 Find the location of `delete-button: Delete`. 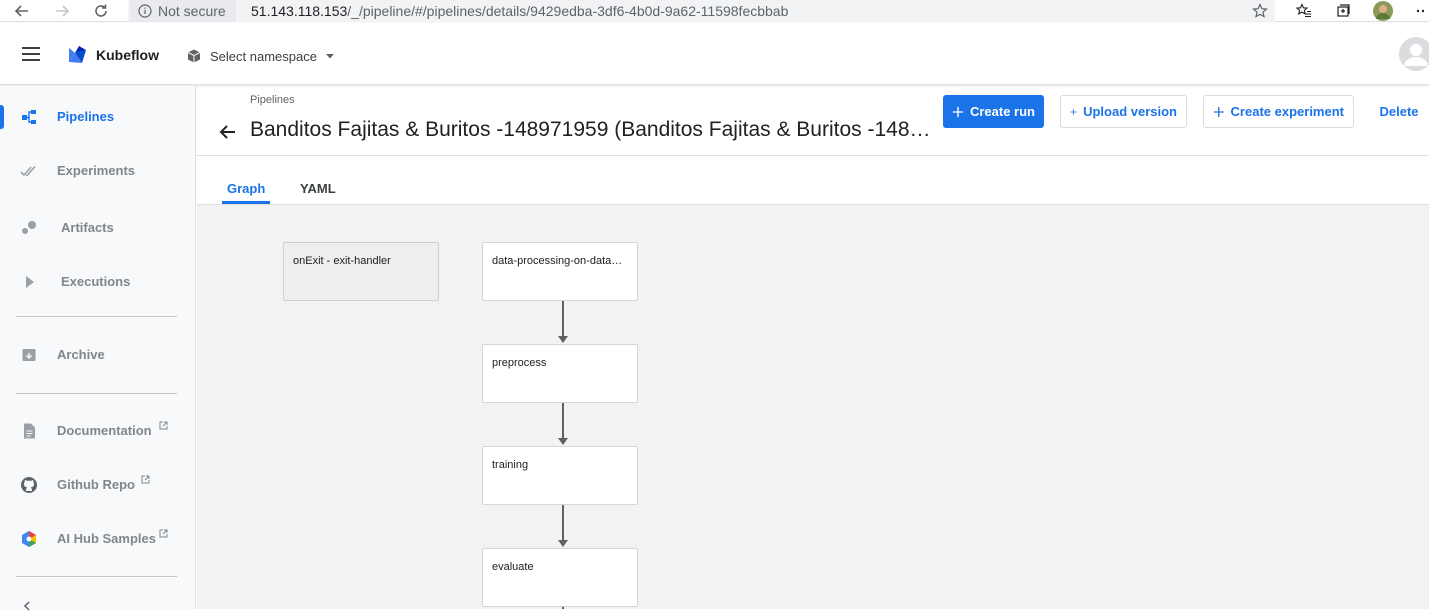

delete-button: Delete is located at coordinates (1399, 111).